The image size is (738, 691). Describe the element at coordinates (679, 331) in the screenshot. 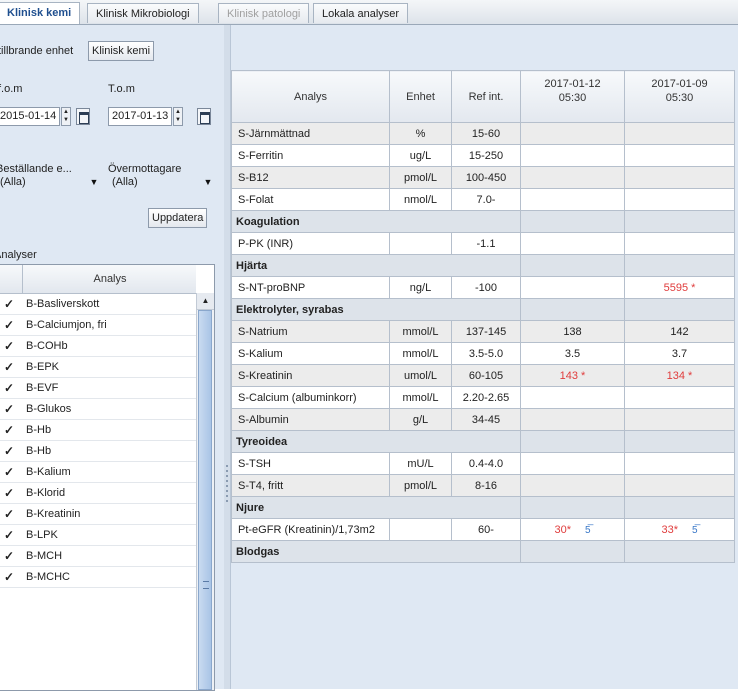

I see `value-cell-date-2: 142` at that location.